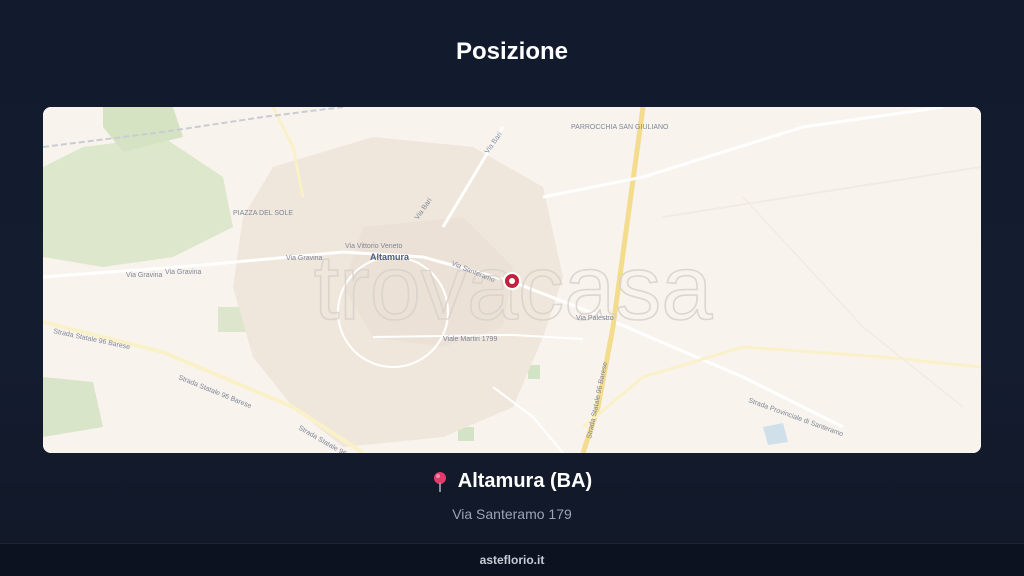  Describe the element at coordinates (620, 127) in the screenshot. I see `poi-label: PARROCCHIA SAN GIULIANO` at that location.